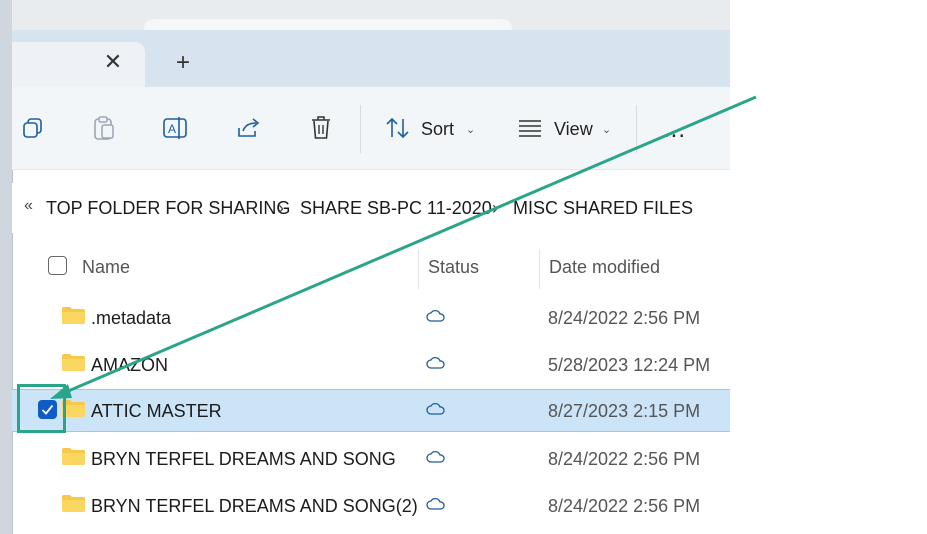  I want to click on file-date-modified: 5/28/2023 12:24 PM, so click(629, 365).